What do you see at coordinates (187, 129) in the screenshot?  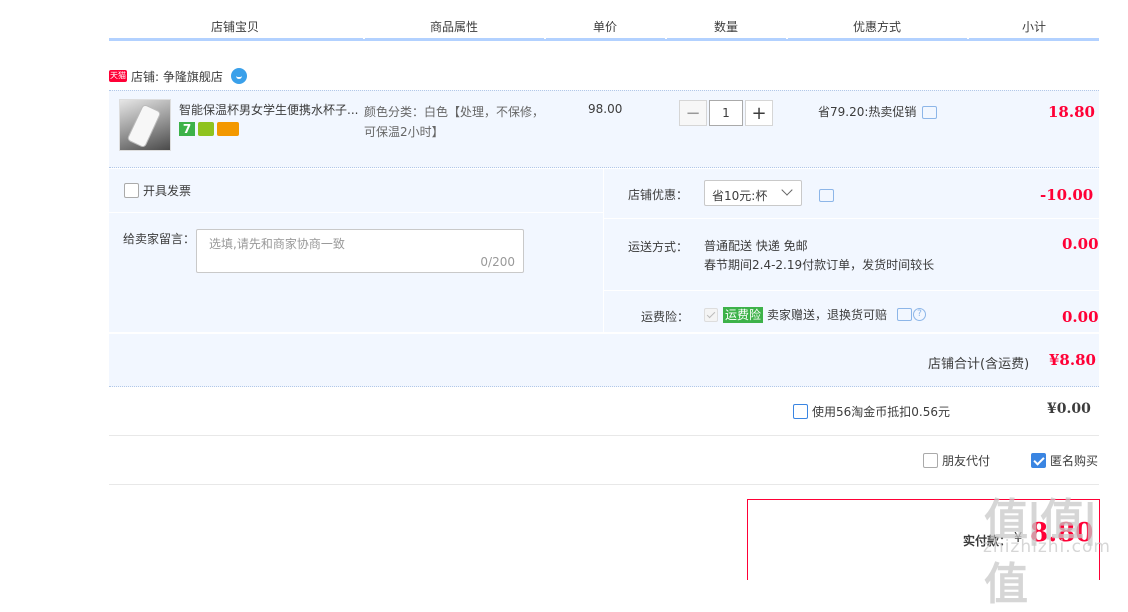 I see `seven-day-return-icon: 7` at bounding box center [187, 129].